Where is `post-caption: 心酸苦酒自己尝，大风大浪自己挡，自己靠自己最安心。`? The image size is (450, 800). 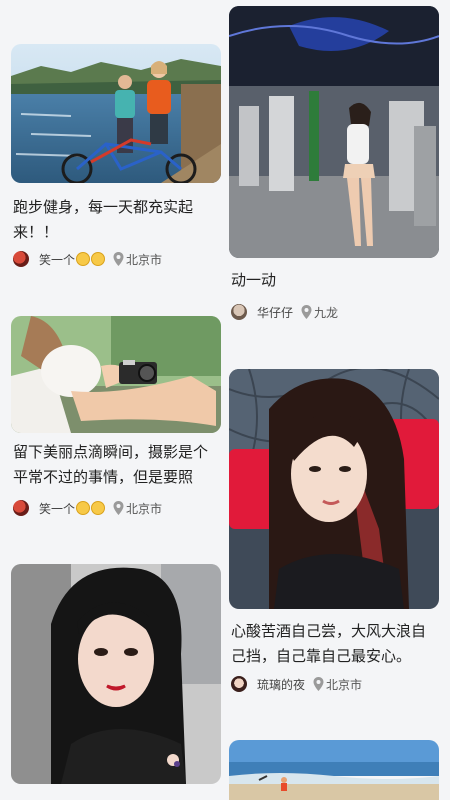
post-caption: 心酸苦酒自己尝，大风大浪自己挡，自己靠自己最安心。 is located at coordinates (329, 643).